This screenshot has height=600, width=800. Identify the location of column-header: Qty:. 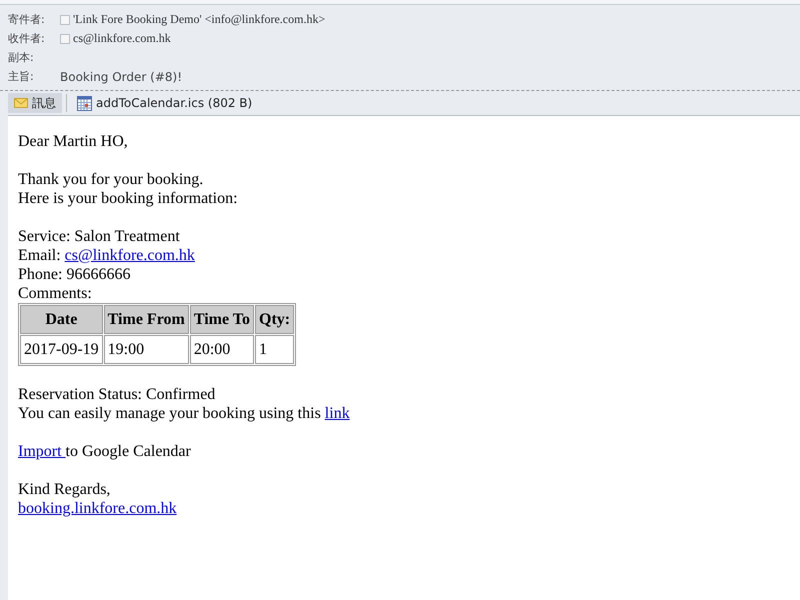
(274, 319).